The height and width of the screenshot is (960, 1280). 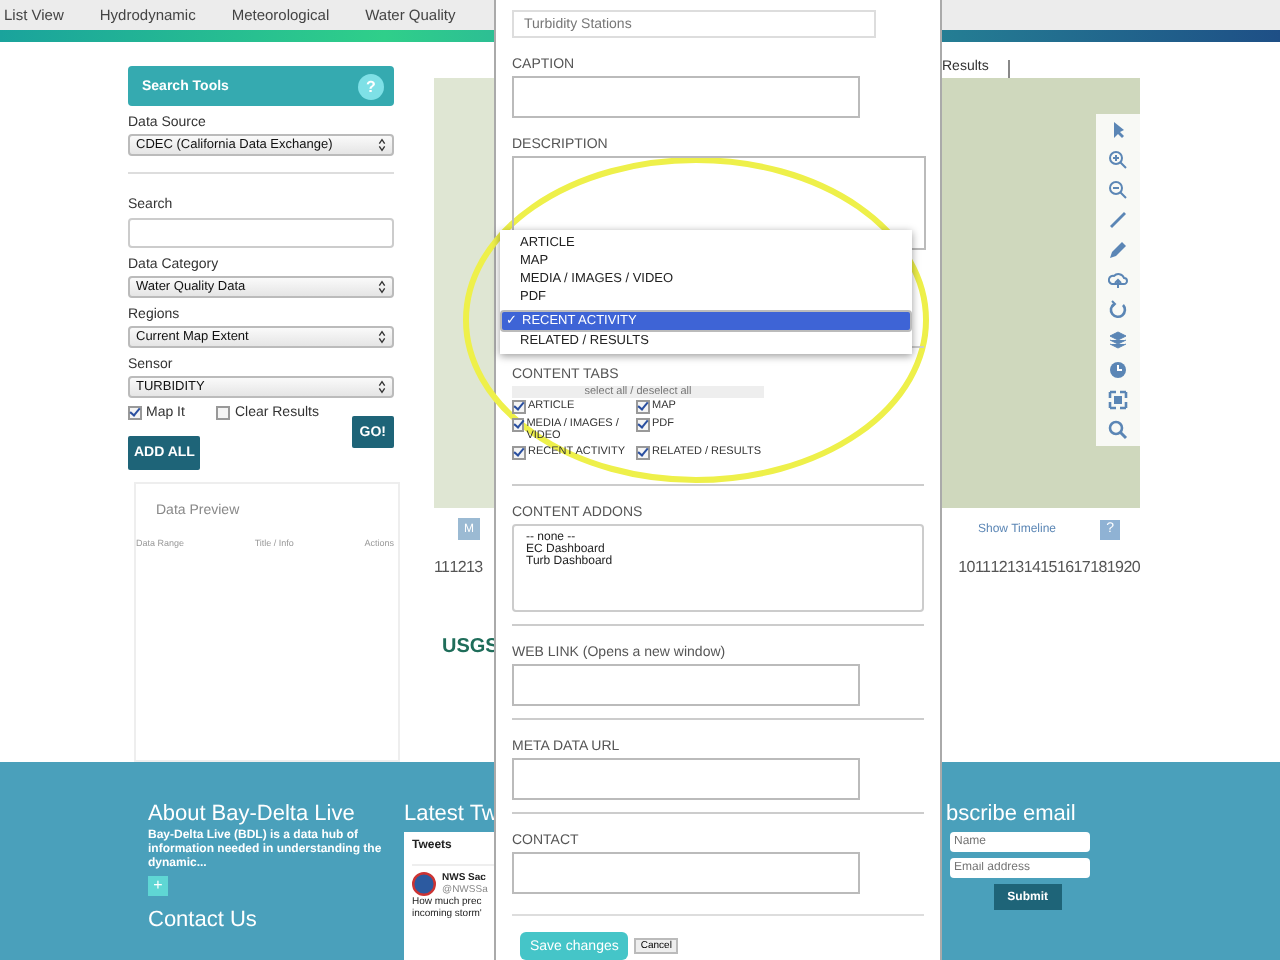 What do you see at coordinates (1118, 190) in the screenshot?
I see `zoom-out-icon` at bounding box center [1118, 190].